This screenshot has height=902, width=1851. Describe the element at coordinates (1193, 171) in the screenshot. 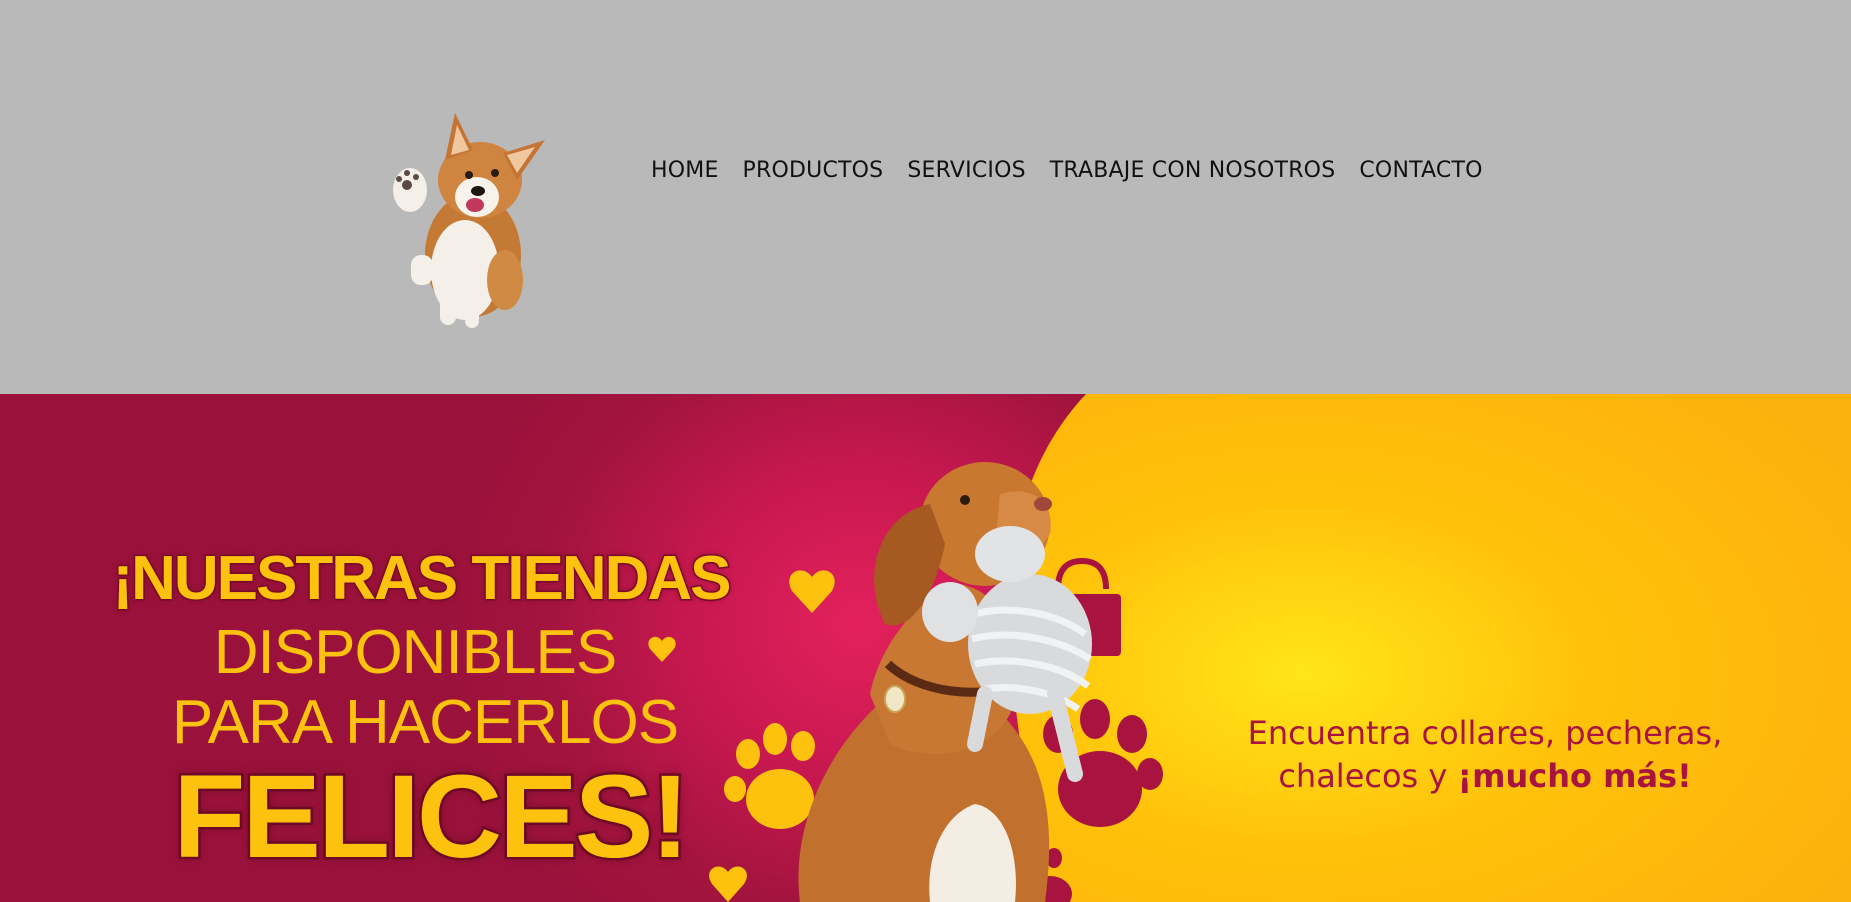

I see `nav-trabaje-con-nosotros: TRABAJE CON NOSOTROS` at that location.